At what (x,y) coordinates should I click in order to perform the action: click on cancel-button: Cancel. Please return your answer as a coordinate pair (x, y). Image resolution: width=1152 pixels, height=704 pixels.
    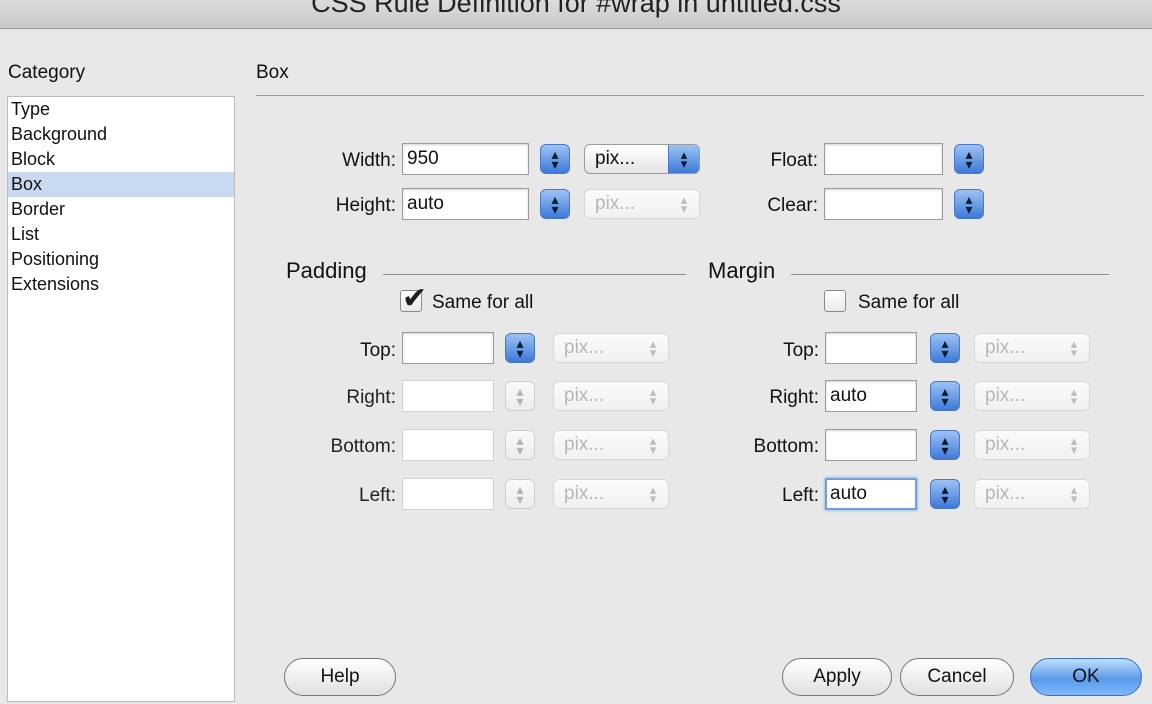
    Looking at the image, I should click on (957, 677).